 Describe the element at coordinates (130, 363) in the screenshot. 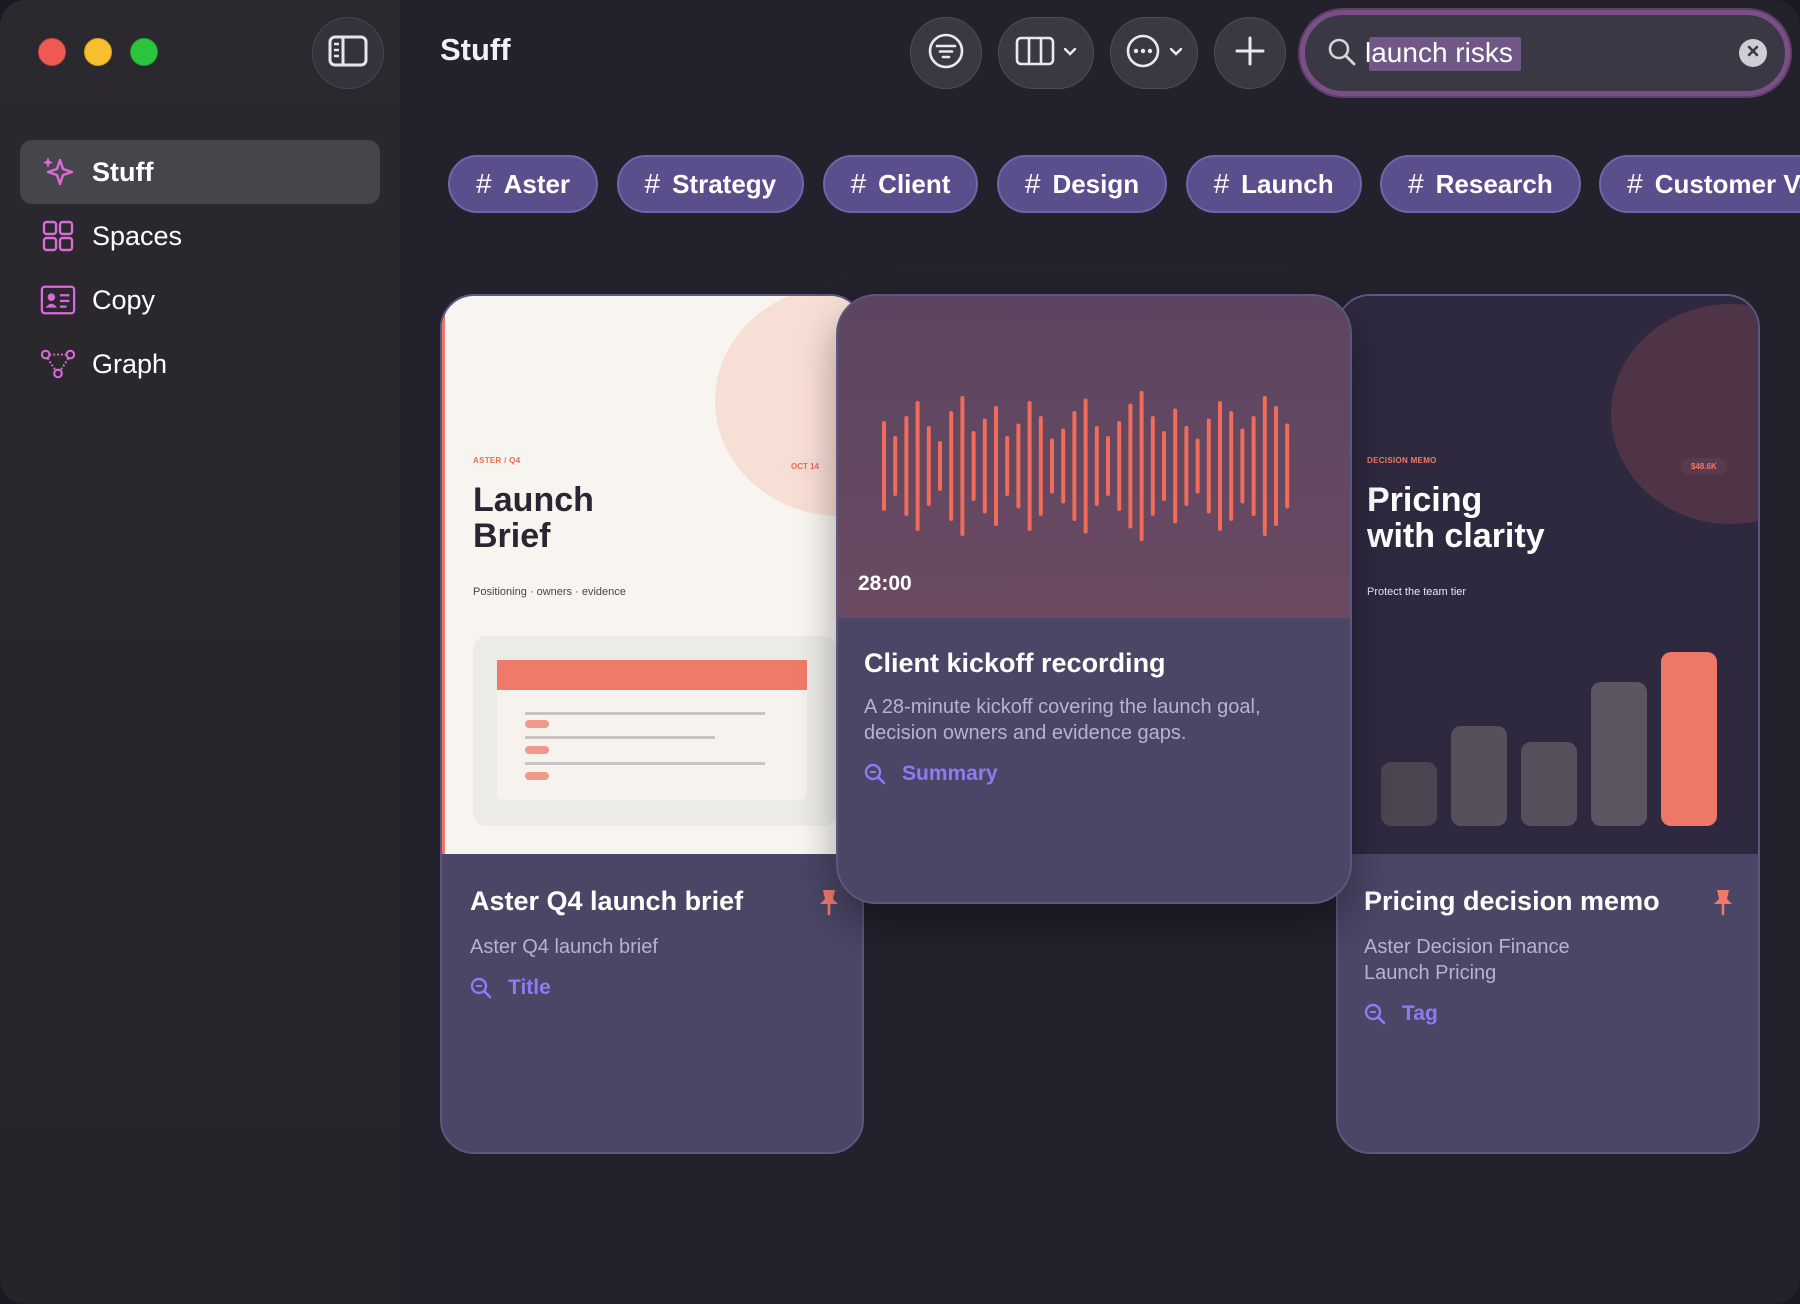

I see `sidebar-item-label: Graph` at that location.